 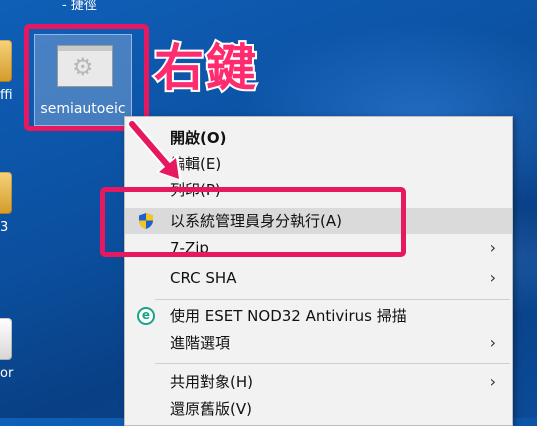 What do you see at coordinates (205, 68) in the screenshot?
I see `annotation-callout: 右鍵` at bounding box center [205, 68].